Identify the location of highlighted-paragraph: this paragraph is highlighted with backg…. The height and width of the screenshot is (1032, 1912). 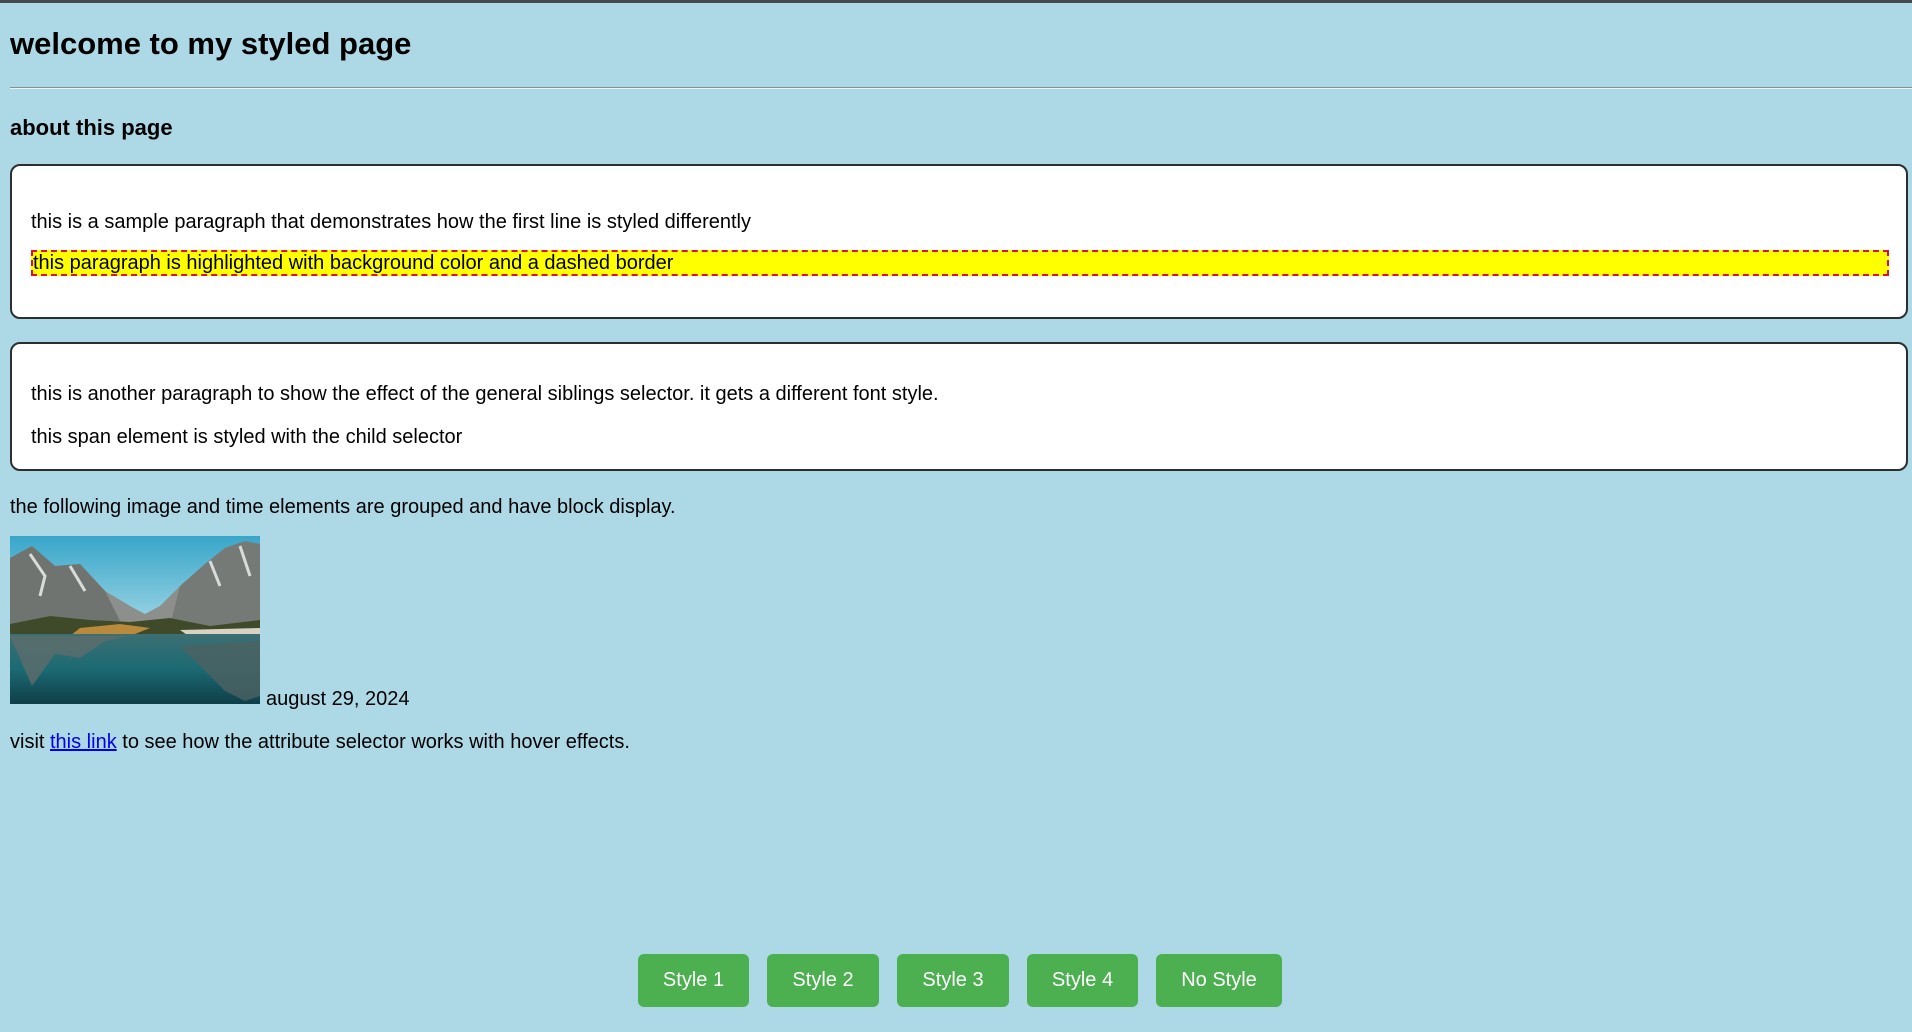
(960, 263).